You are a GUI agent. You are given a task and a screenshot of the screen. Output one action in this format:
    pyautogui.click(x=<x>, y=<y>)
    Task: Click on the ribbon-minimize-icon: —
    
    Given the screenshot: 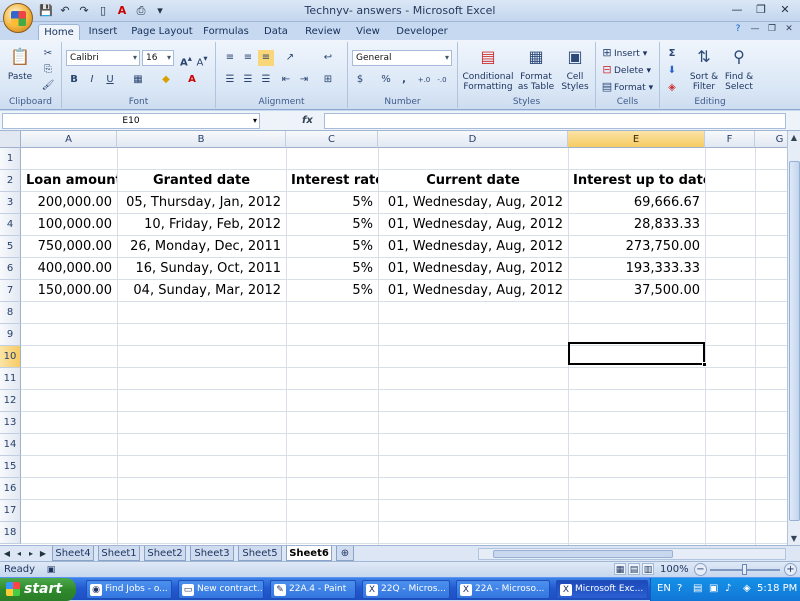 What is the action you would take?
    pyautogui.click(x=755, y=29)
    